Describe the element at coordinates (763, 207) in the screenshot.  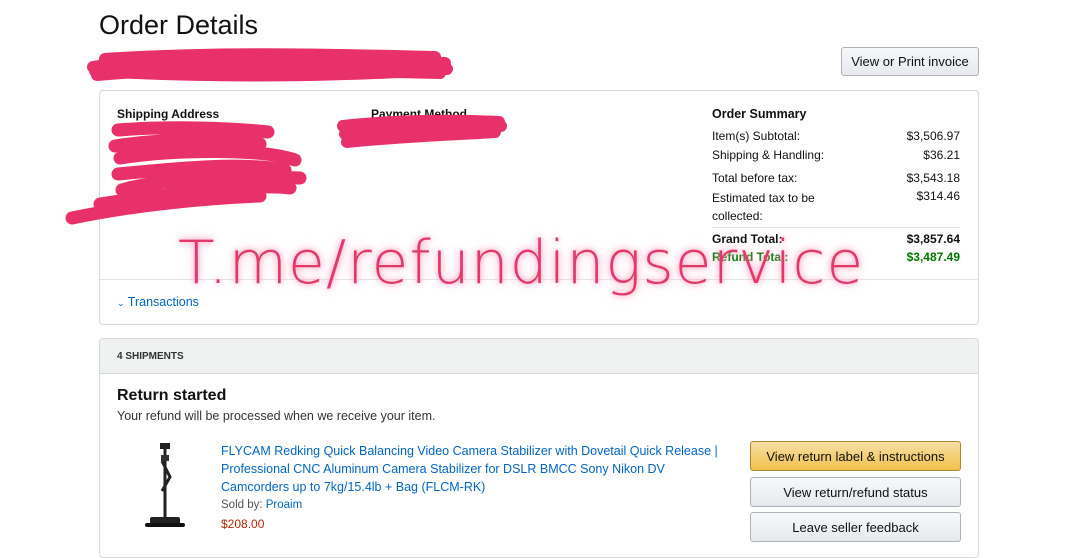
I see `summary-label: Estimated tax to be collected:` at that location.